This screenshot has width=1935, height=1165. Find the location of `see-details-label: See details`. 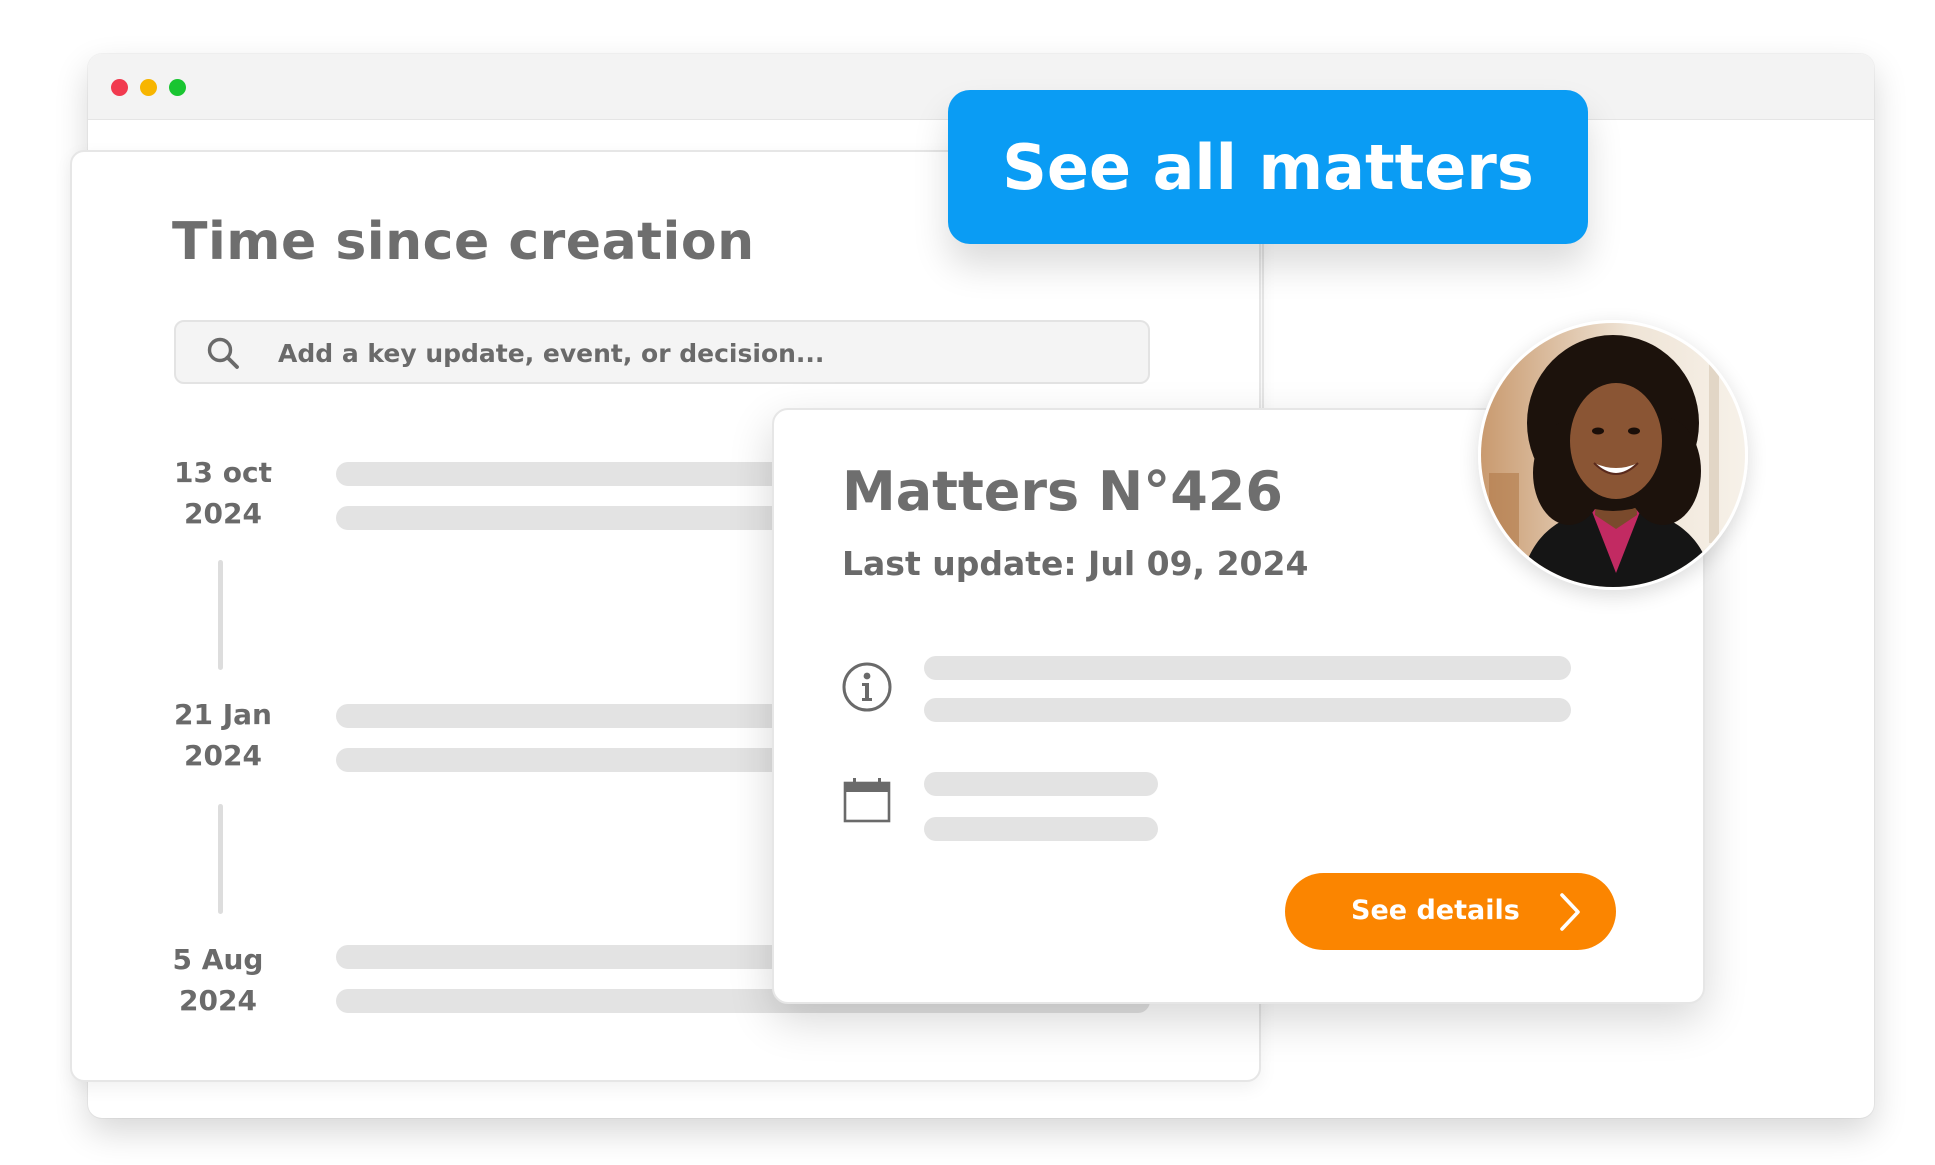

see-details-label: See details is located at coordinates (1435, 910).